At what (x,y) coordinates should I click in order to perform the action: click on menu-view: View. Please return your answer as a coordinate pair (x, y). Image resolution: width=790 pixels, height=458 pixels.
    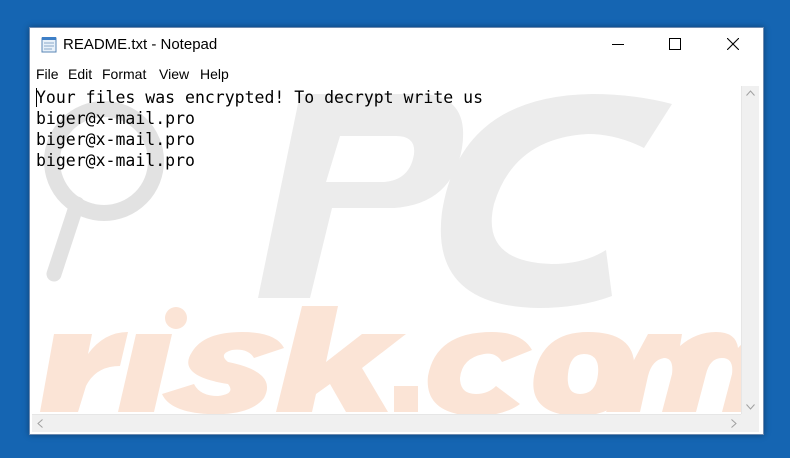
    Looking at the image, I should click on (174, 74).